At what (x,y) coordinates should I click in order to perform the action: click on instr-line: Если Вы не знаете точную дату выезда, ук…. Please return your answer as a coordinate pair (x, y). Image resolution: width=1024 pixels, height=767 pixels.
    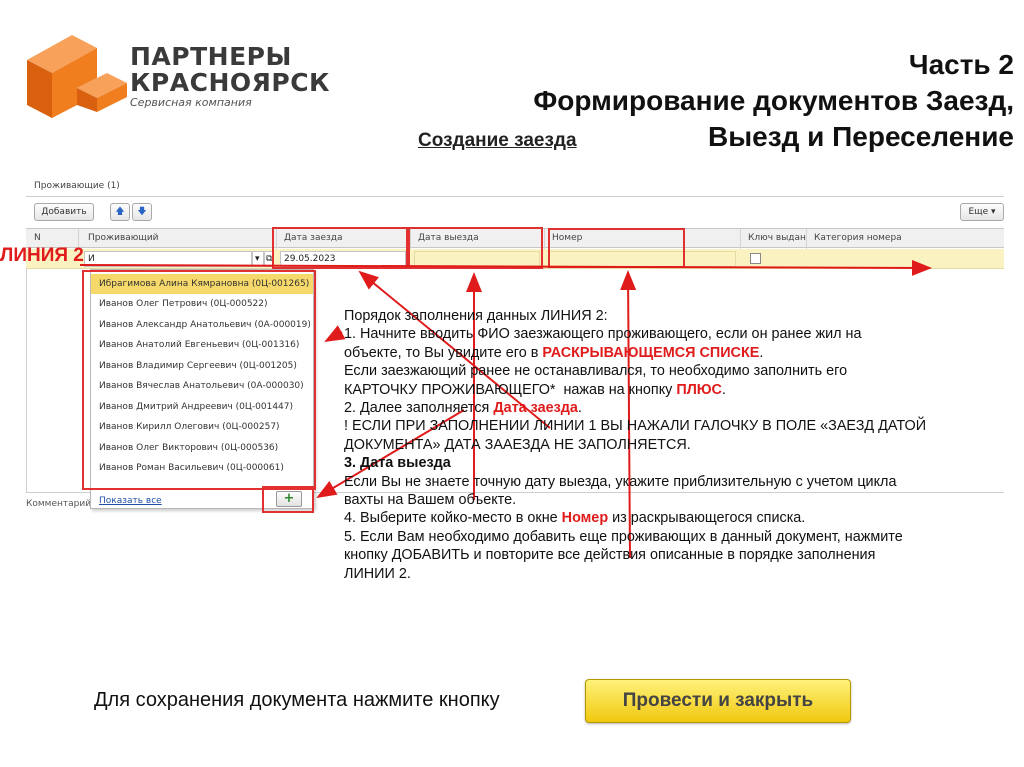
    Looking at the image, I should click on (620, 481).